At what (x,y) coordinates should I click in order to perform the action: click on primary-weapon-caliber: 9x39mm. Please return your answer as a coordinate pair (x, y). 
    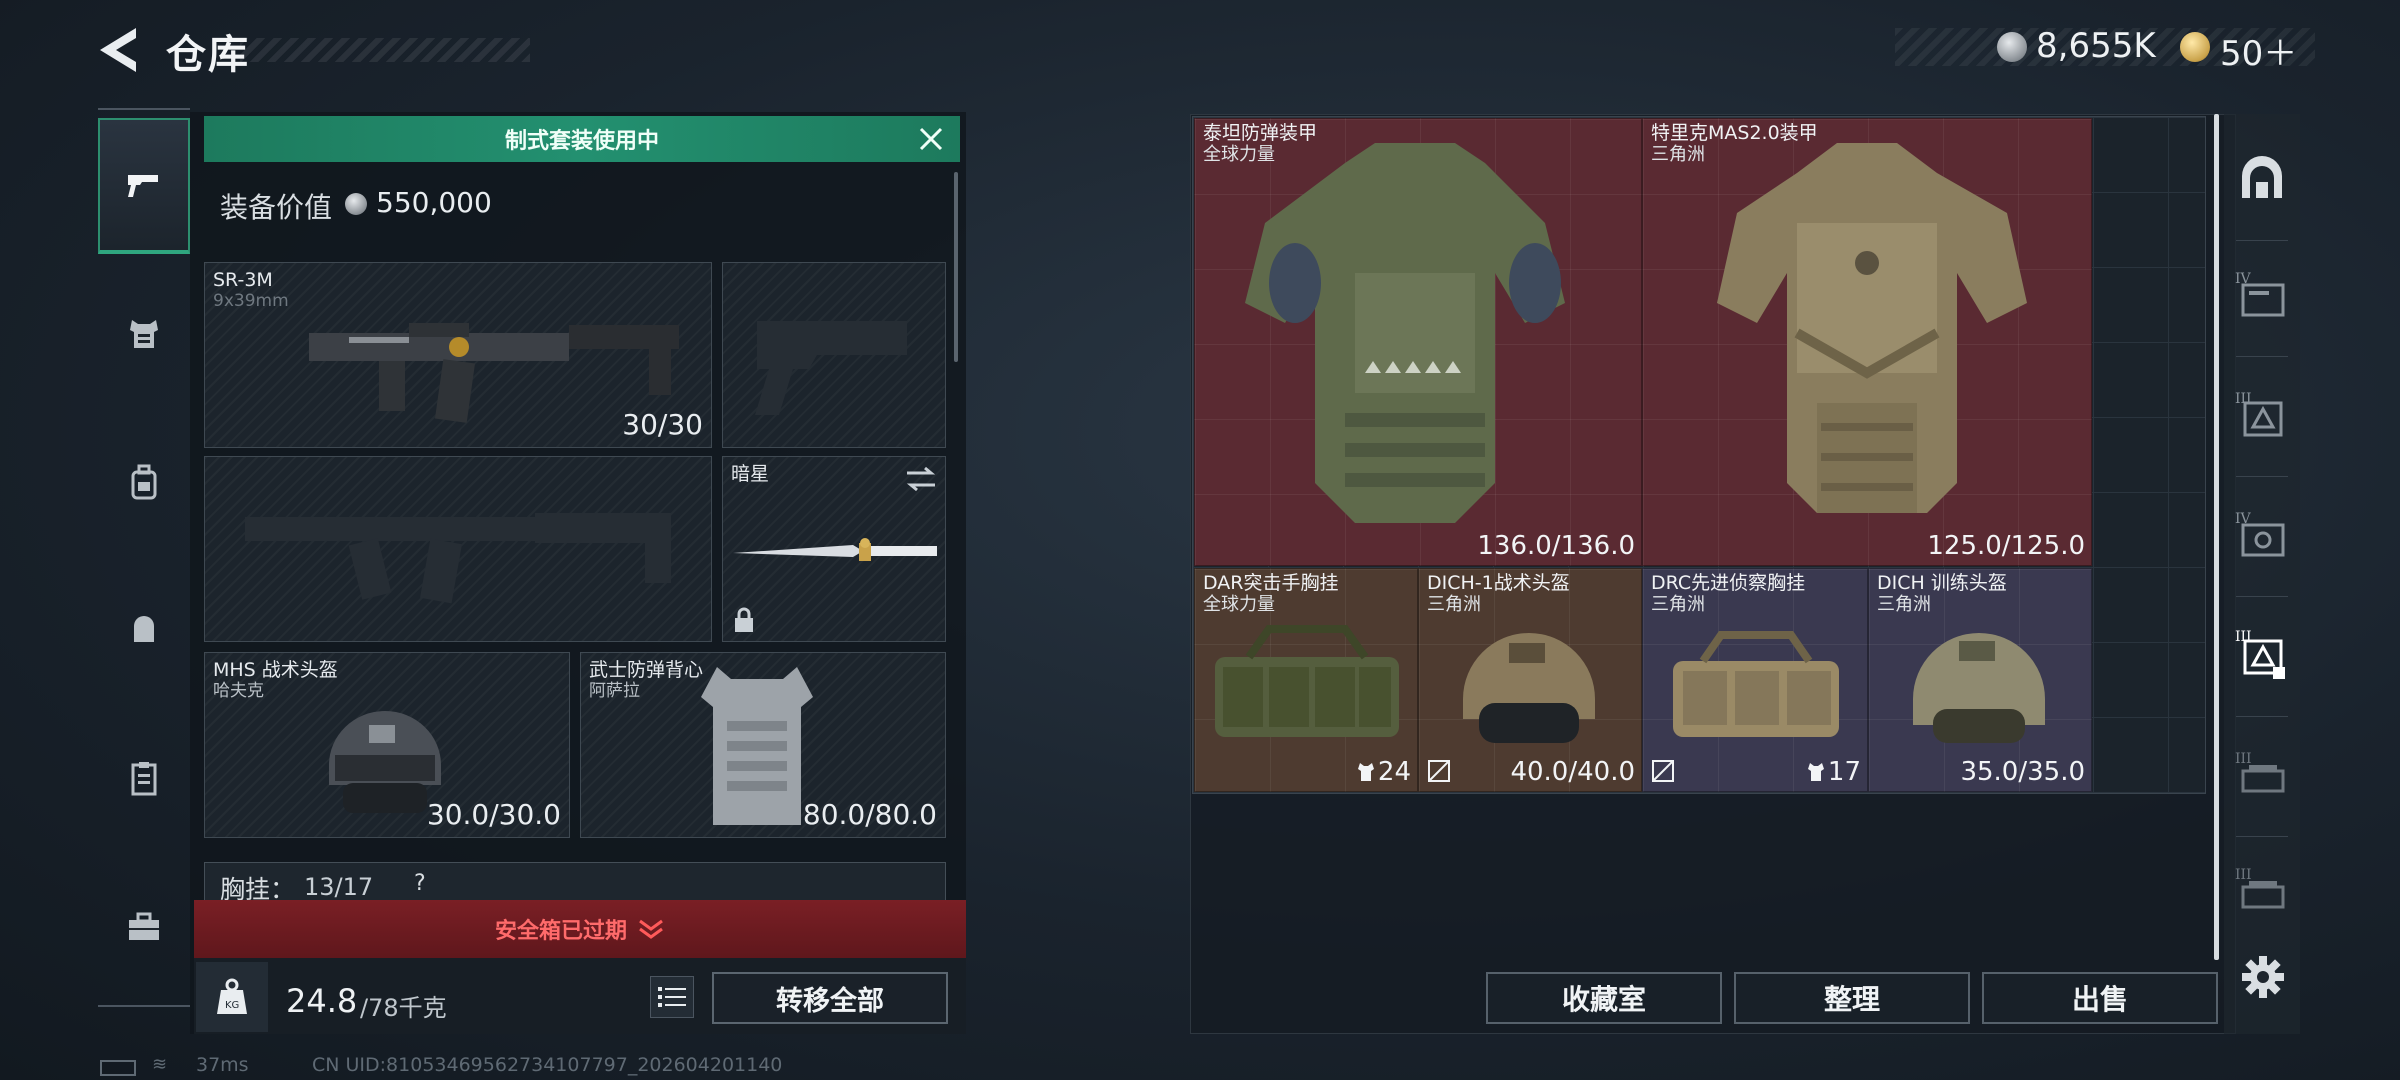
    Looking at the image, I should click on (251, 301).